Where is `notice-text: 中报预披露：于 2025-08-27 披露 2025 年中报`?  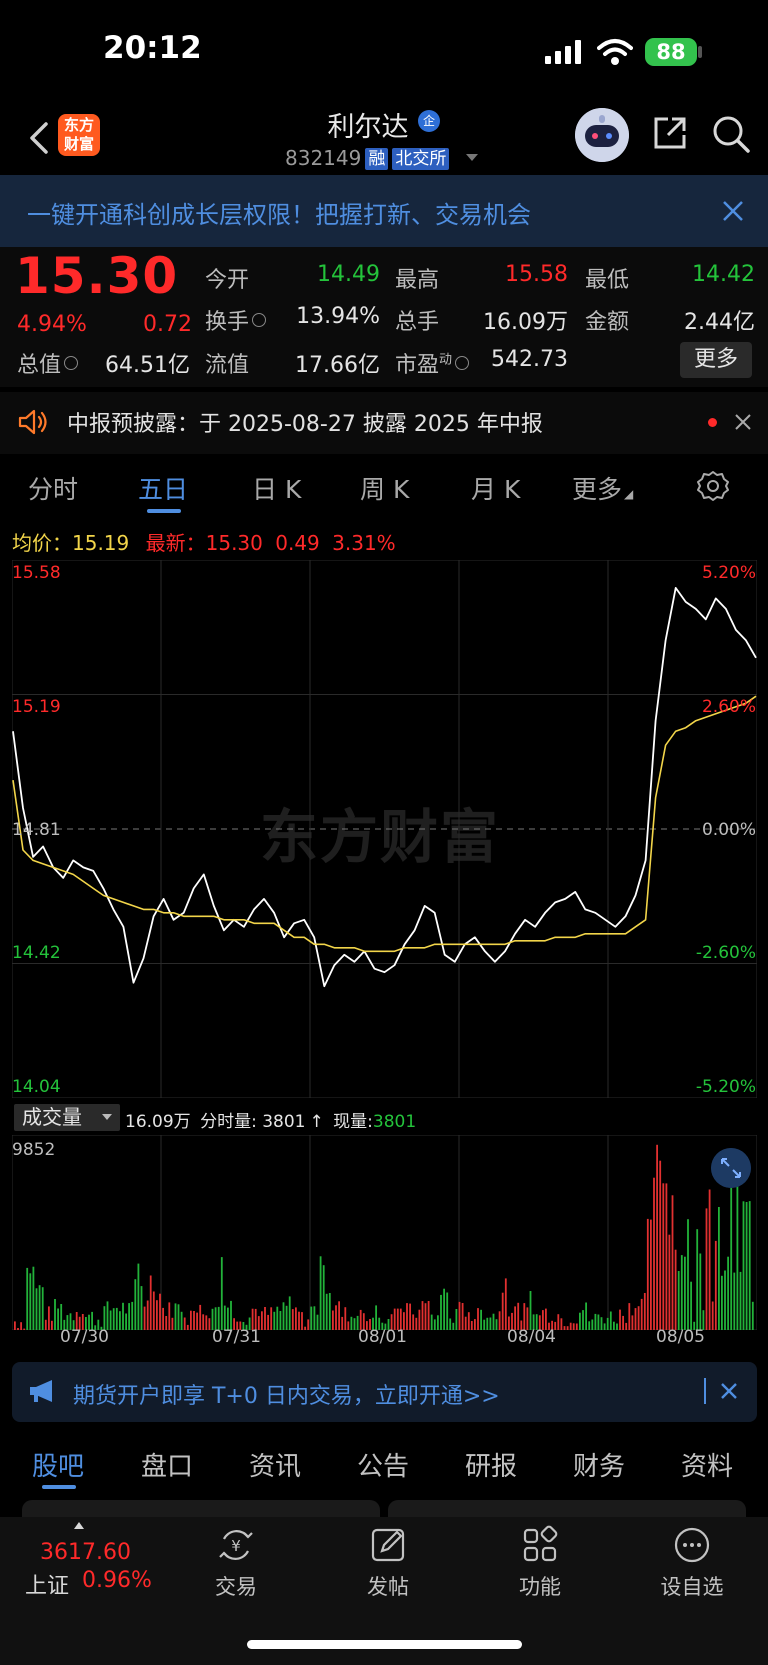 notice-text: 中报预披露：于 2025-08-27 披露 2025 年中报 is located at coordinates (305, 422).